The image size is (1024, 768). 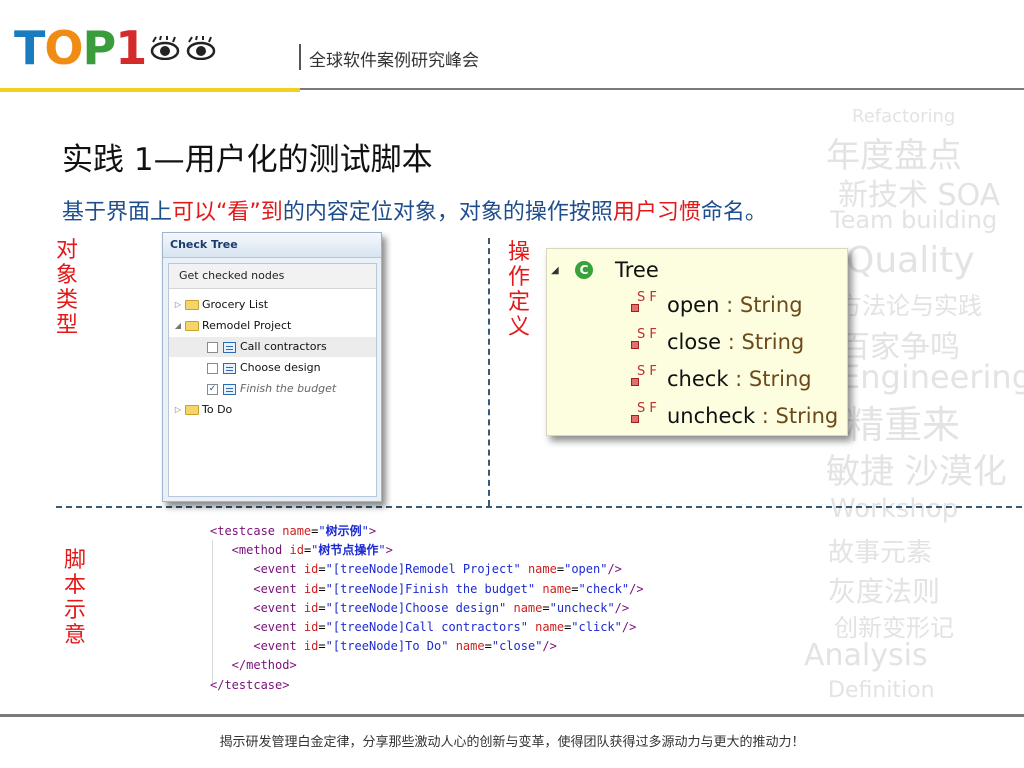 What do you see at coordinates (416, 607) in the screenshot?
I see `event-id: [treeNode]Choose design` at bounding box center [416, 607].